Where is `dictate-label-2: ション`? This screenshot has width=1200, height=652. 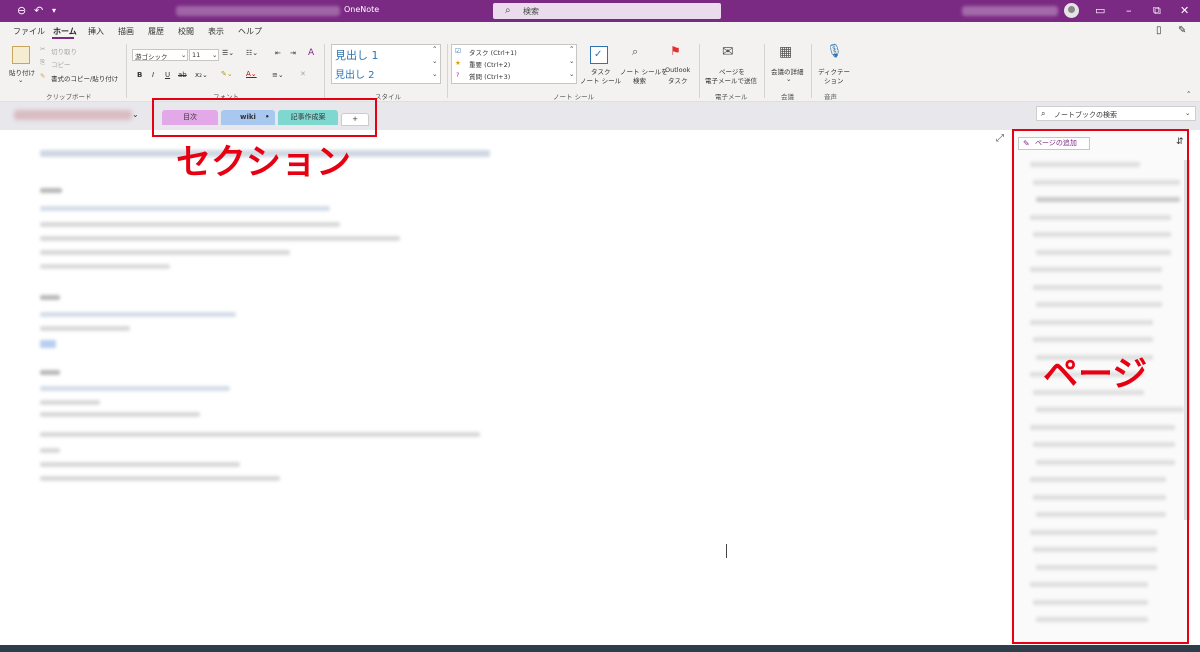
dictate-label-2: ション is located at coordinates (834, 80).